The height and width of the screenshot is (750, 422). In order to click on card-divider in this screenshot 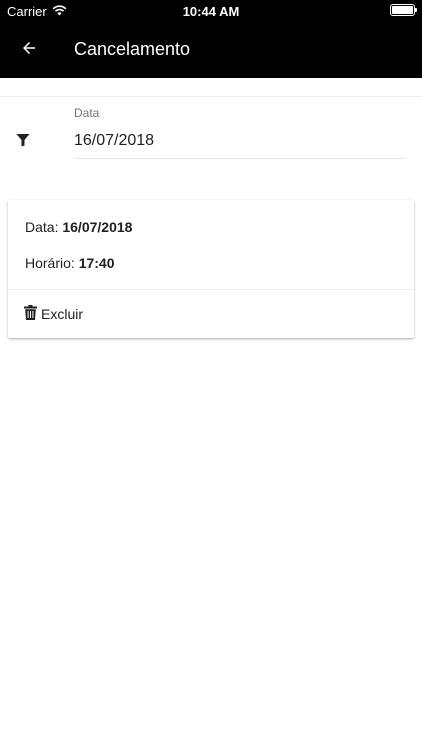, I will do `click(211, 289)`.